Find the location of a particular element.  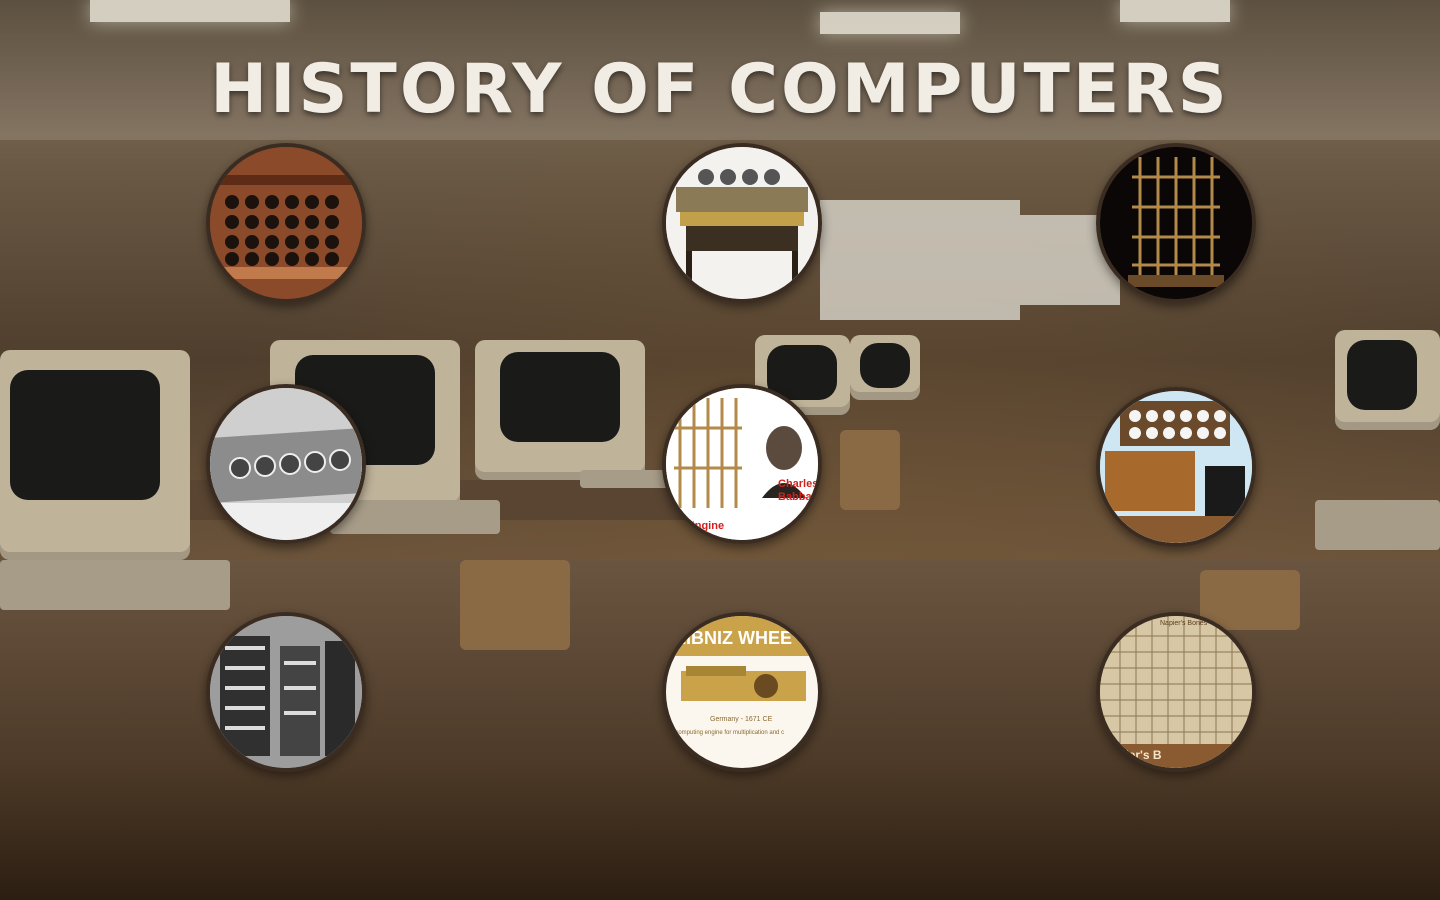

page-title: HISTORY OF COMPUTERS is located at coordinates (720, 89).